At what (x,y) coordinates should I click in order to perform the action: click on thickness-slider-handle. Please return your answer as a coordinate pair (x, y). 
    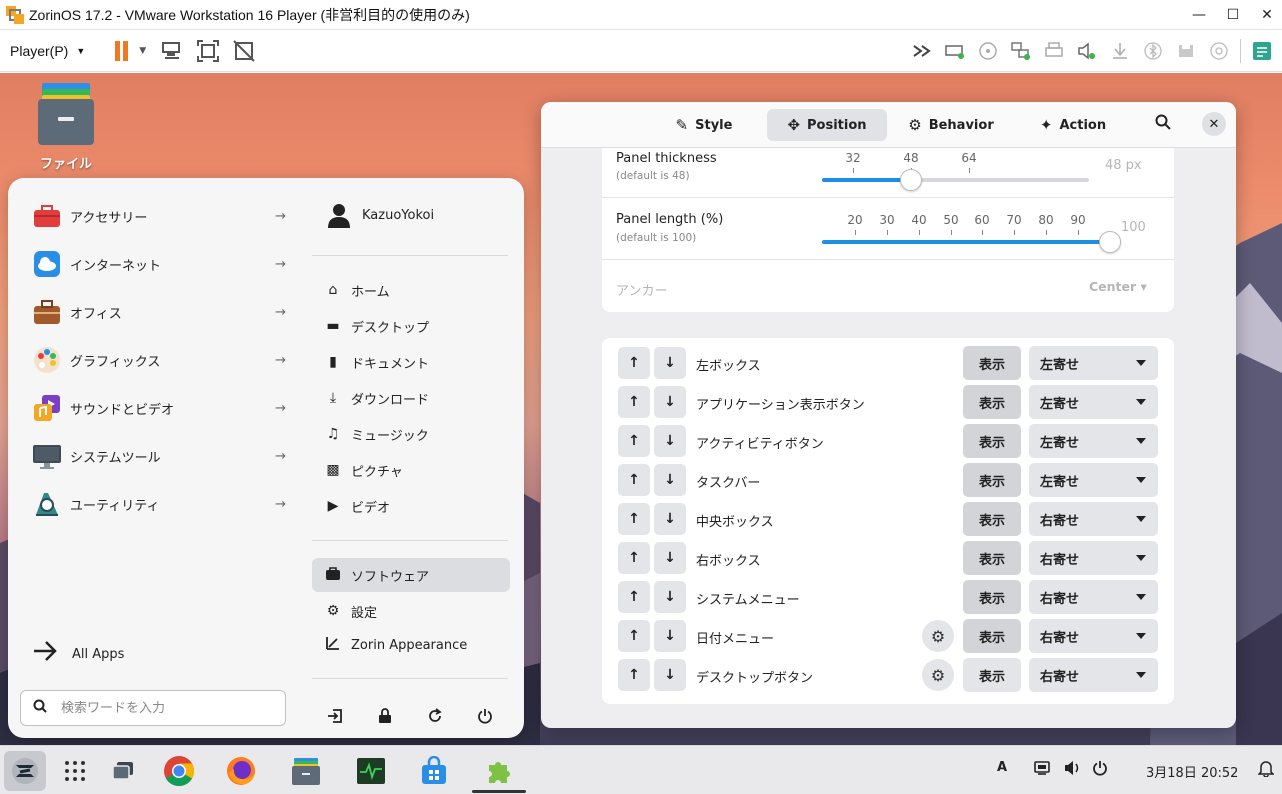
    Looking at the image, I should click on (911, 180).